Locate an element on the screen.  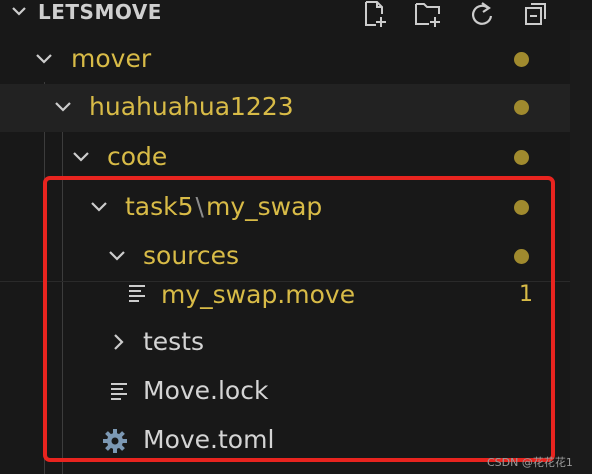
tree-item-mover: mover is located at coordinates (285, 60).